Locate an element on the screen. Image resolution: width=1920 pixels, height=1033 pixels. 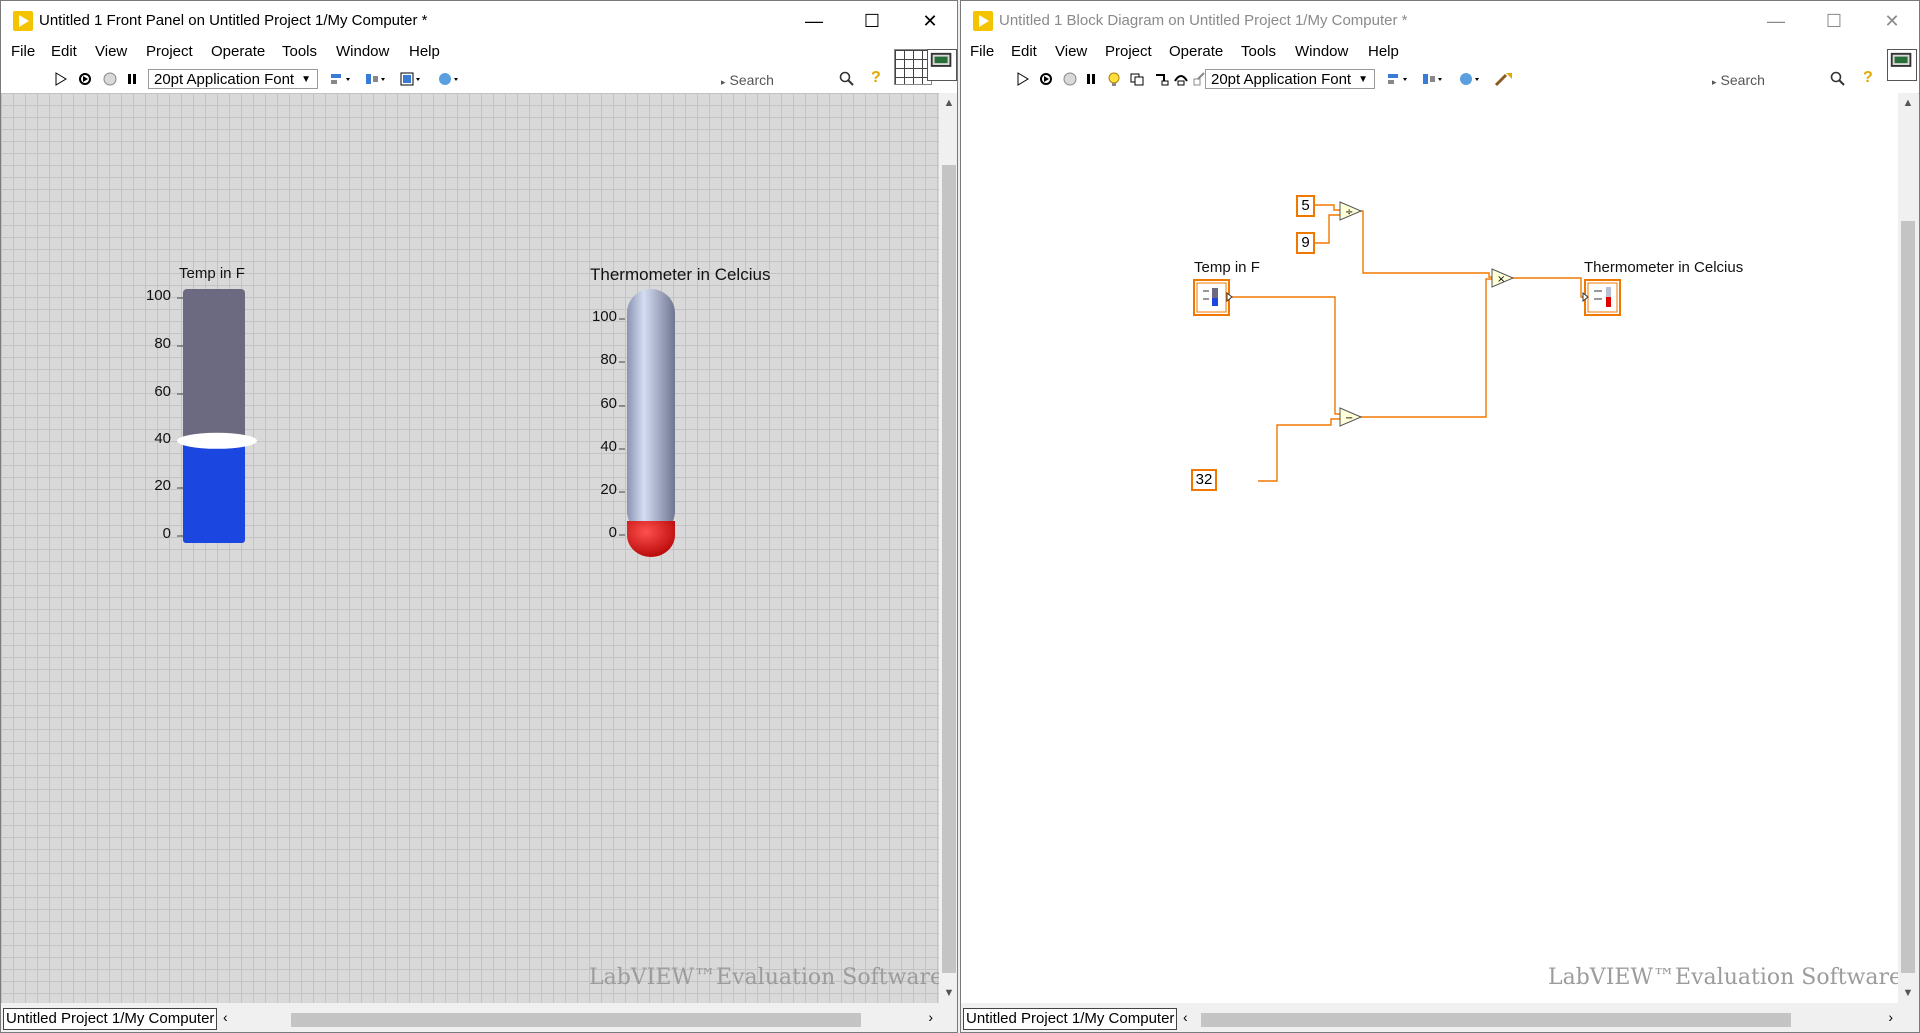
thermometer-tick-label: 40 is located at coordinates (608, 446).